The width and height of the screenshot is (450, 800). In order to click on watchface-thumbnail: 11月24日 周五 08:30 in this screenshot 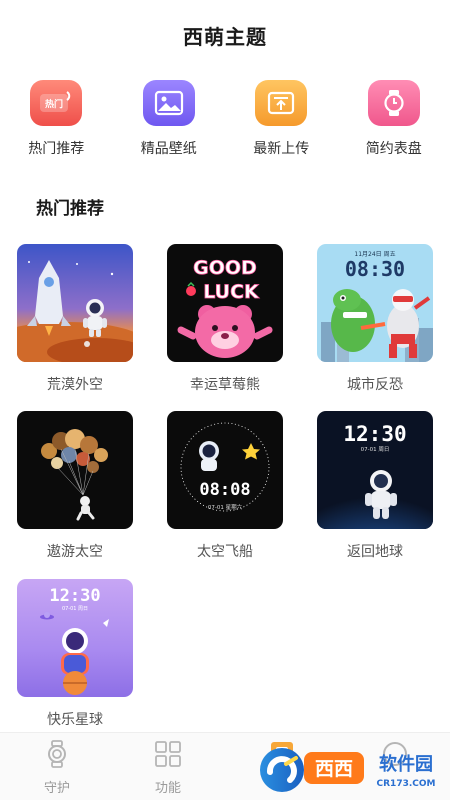, I will do `click(375, 303)`.